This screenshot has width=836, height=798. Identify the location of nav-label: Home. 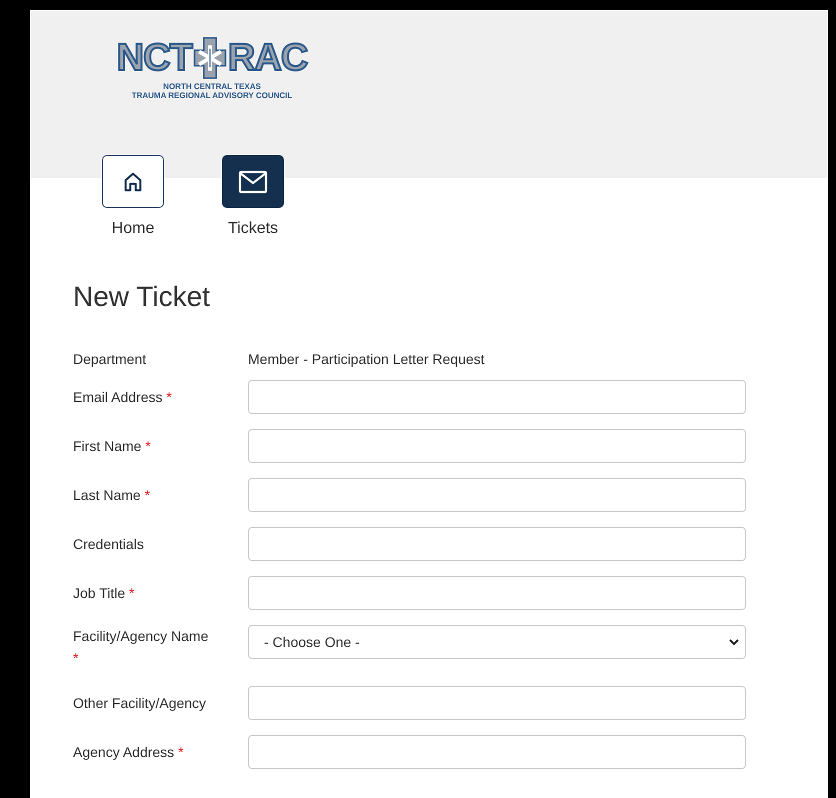
(133, 229).